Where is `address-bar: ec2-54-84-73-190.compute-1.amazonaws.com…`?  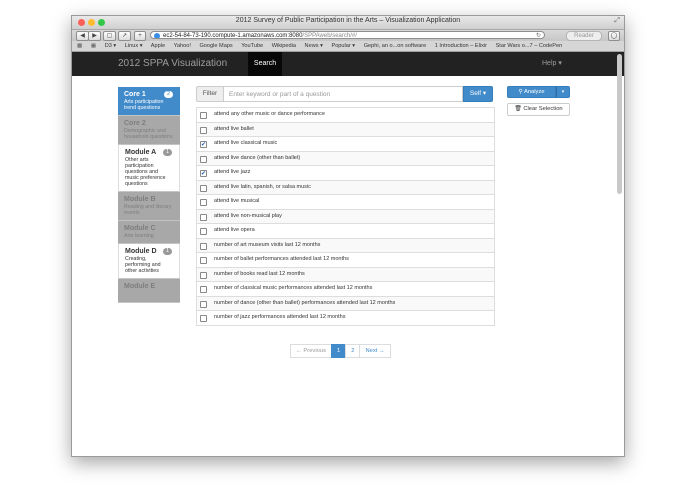 address-bar: ec2-54-84-73-190.compute-1.amazonaws.com… is located at coordinates (347, 35).